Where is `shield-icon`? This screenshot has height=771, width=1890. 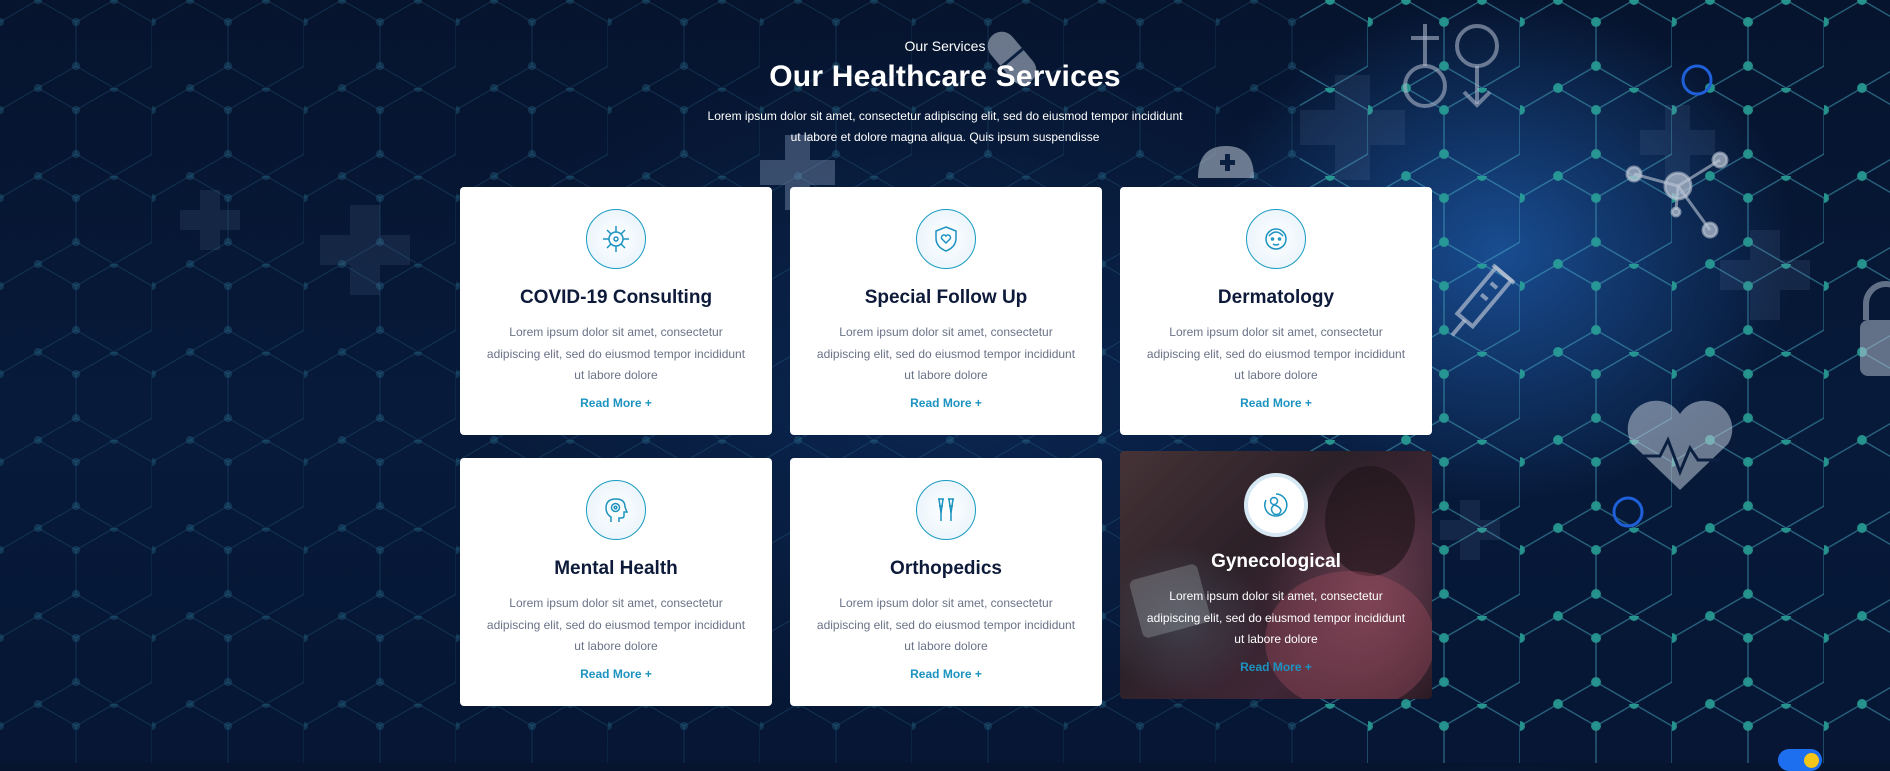
shield-icon is located at coordinates (946, 239).